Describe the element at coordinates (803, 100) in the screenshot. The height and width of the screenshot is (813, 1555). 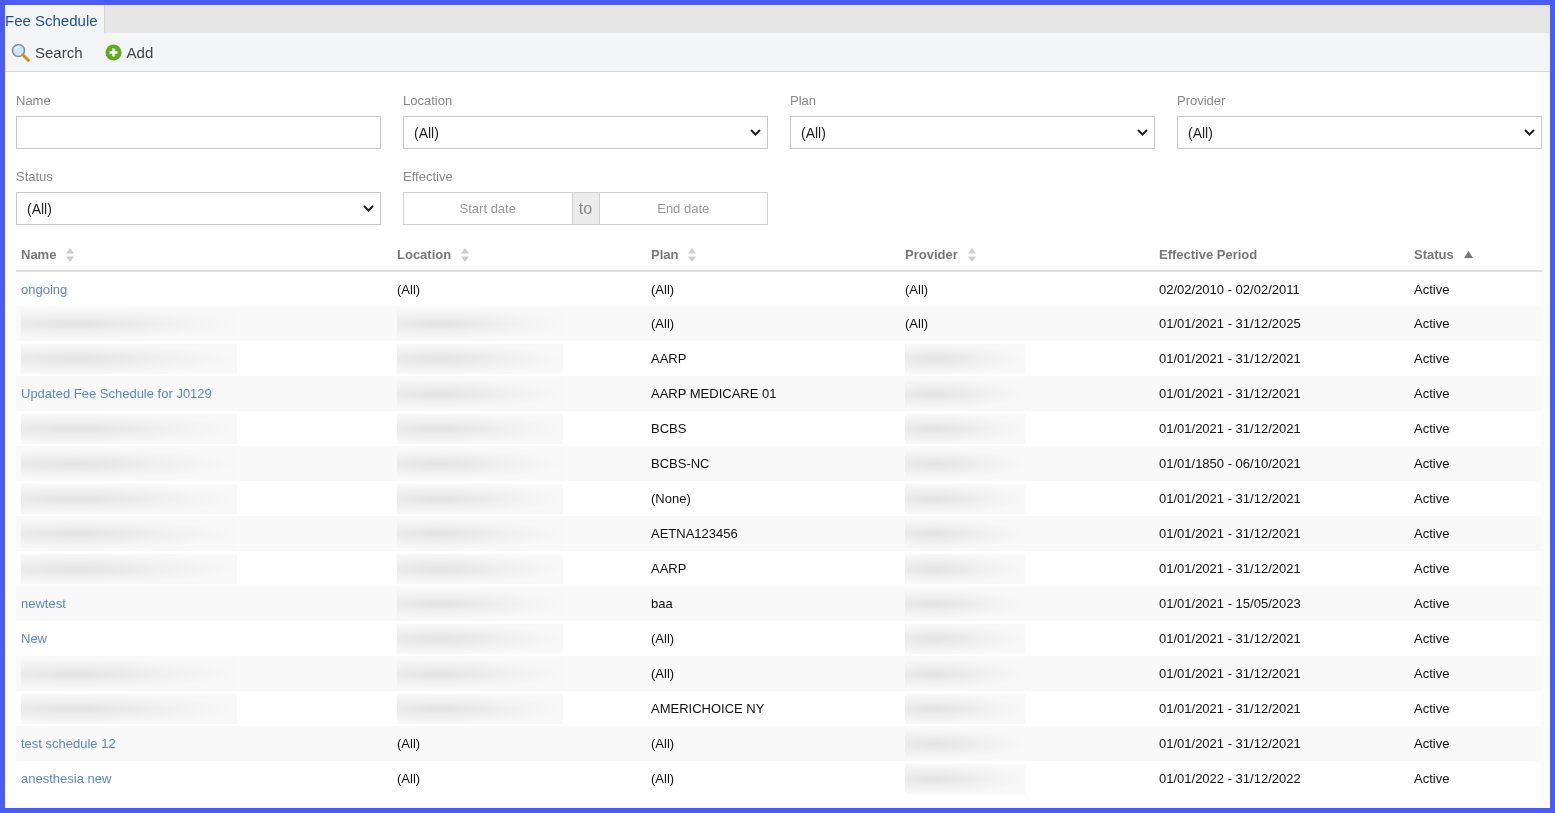
I see `filter-label: Plan` at that location.